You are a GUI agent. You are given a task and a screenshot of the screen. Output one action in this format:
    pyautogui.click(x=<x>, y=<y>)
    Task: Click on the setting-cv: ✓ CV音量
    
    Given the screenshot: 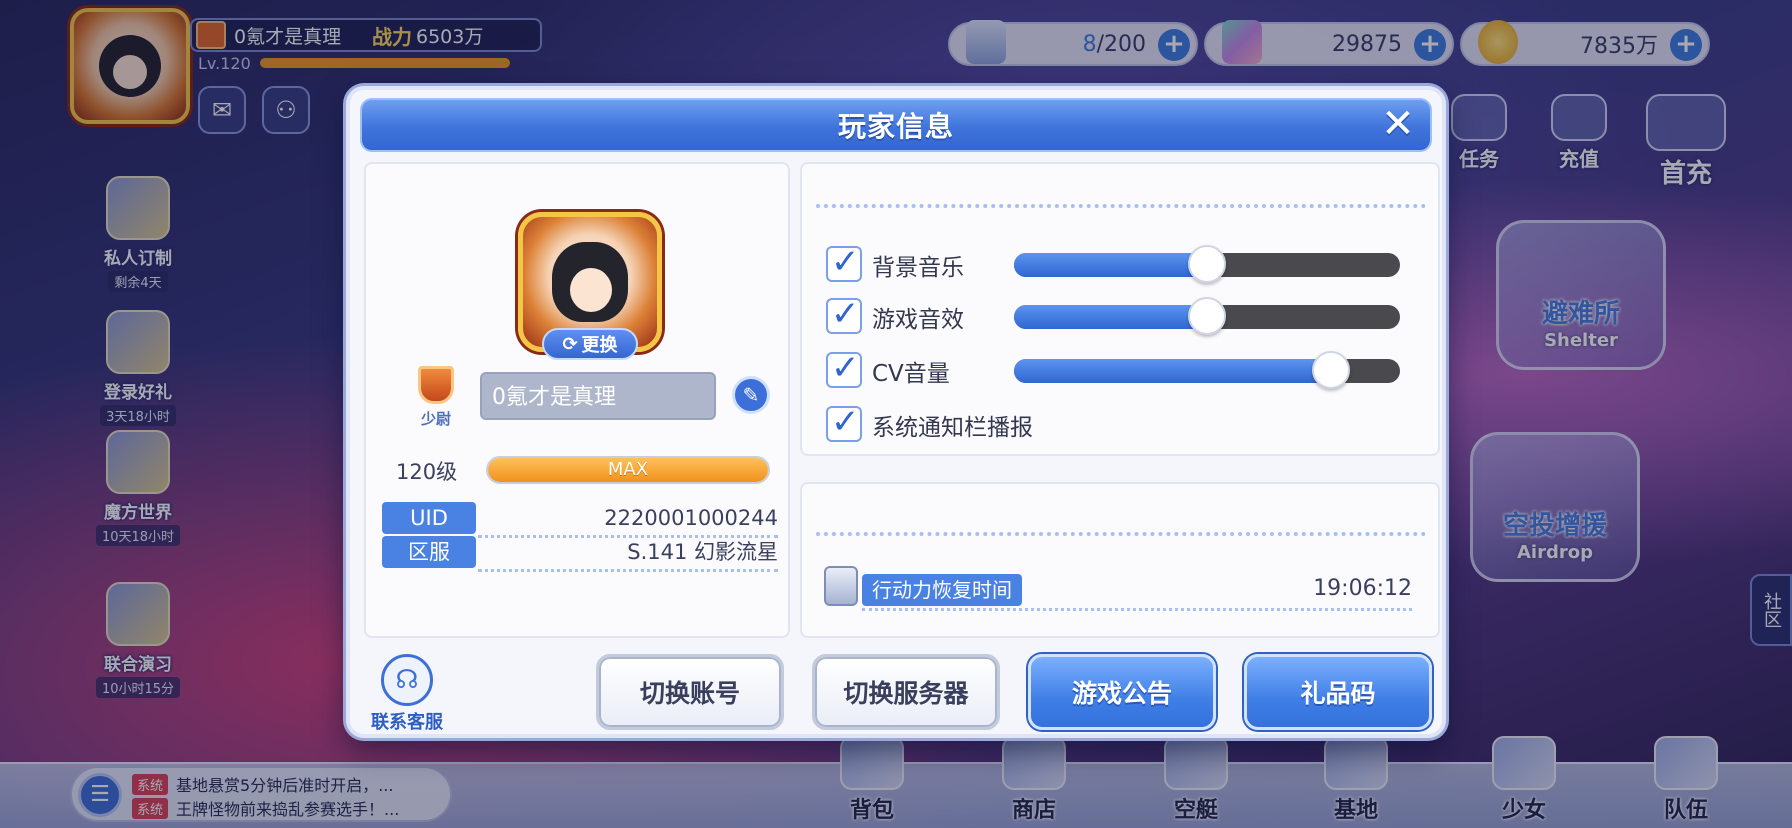 What is the action you would take?
    pyautogui.click(x=1121, y=369)
    